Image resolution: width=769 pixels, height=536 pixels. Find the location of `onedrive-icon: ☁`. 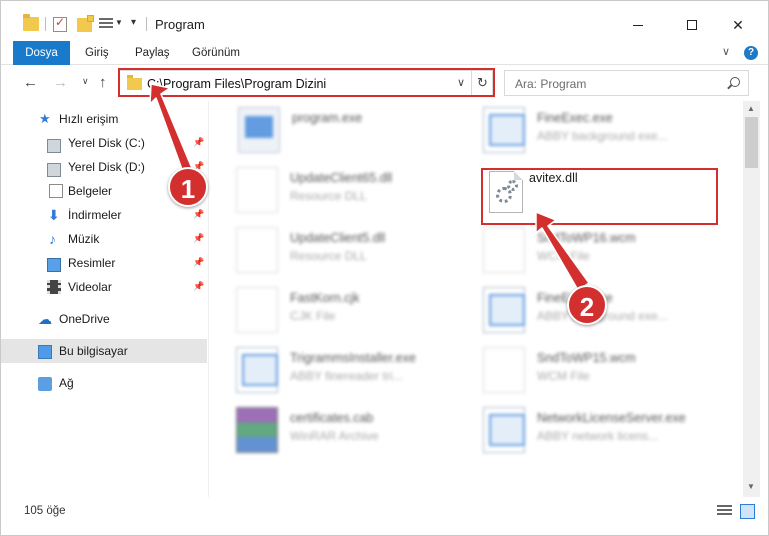

onedrive-icon: ☁ is located at coordinates (45, 319).